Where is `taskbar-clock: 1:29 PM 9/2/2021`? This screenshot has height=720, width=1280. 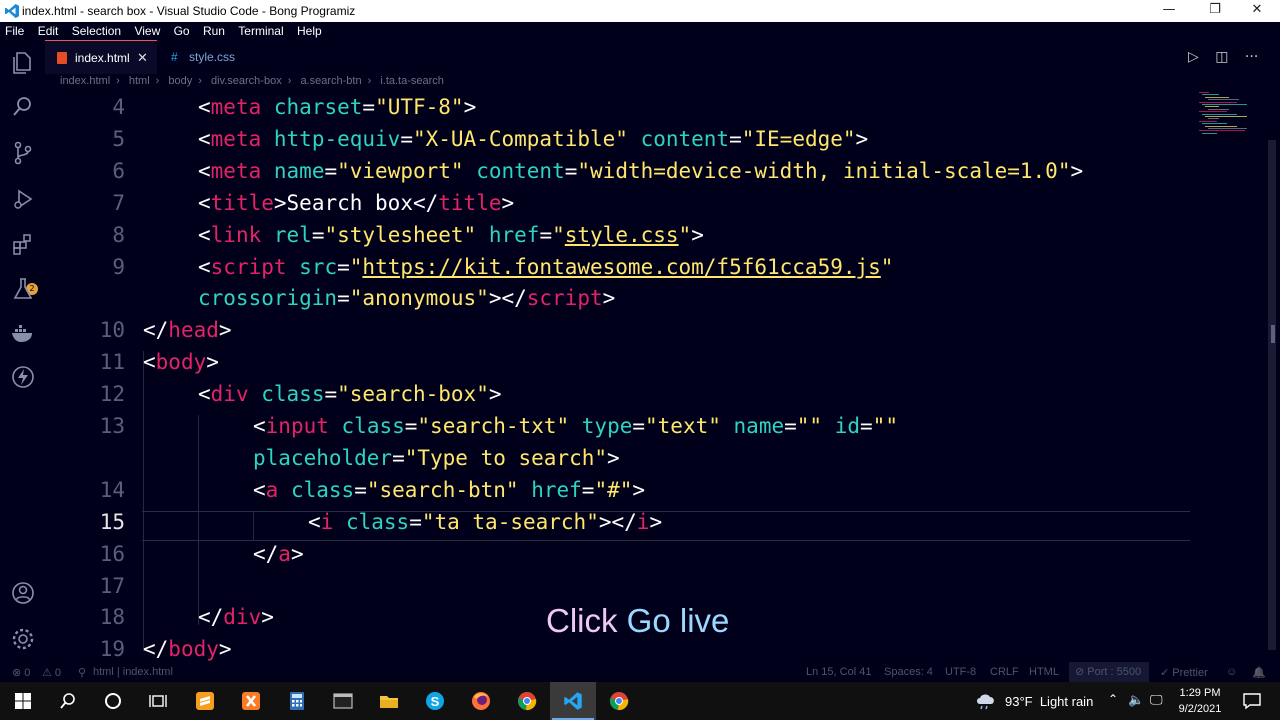
taskbar-clock: 1:29 PM 9/2/2021 is located at coordinates (1200, 701).